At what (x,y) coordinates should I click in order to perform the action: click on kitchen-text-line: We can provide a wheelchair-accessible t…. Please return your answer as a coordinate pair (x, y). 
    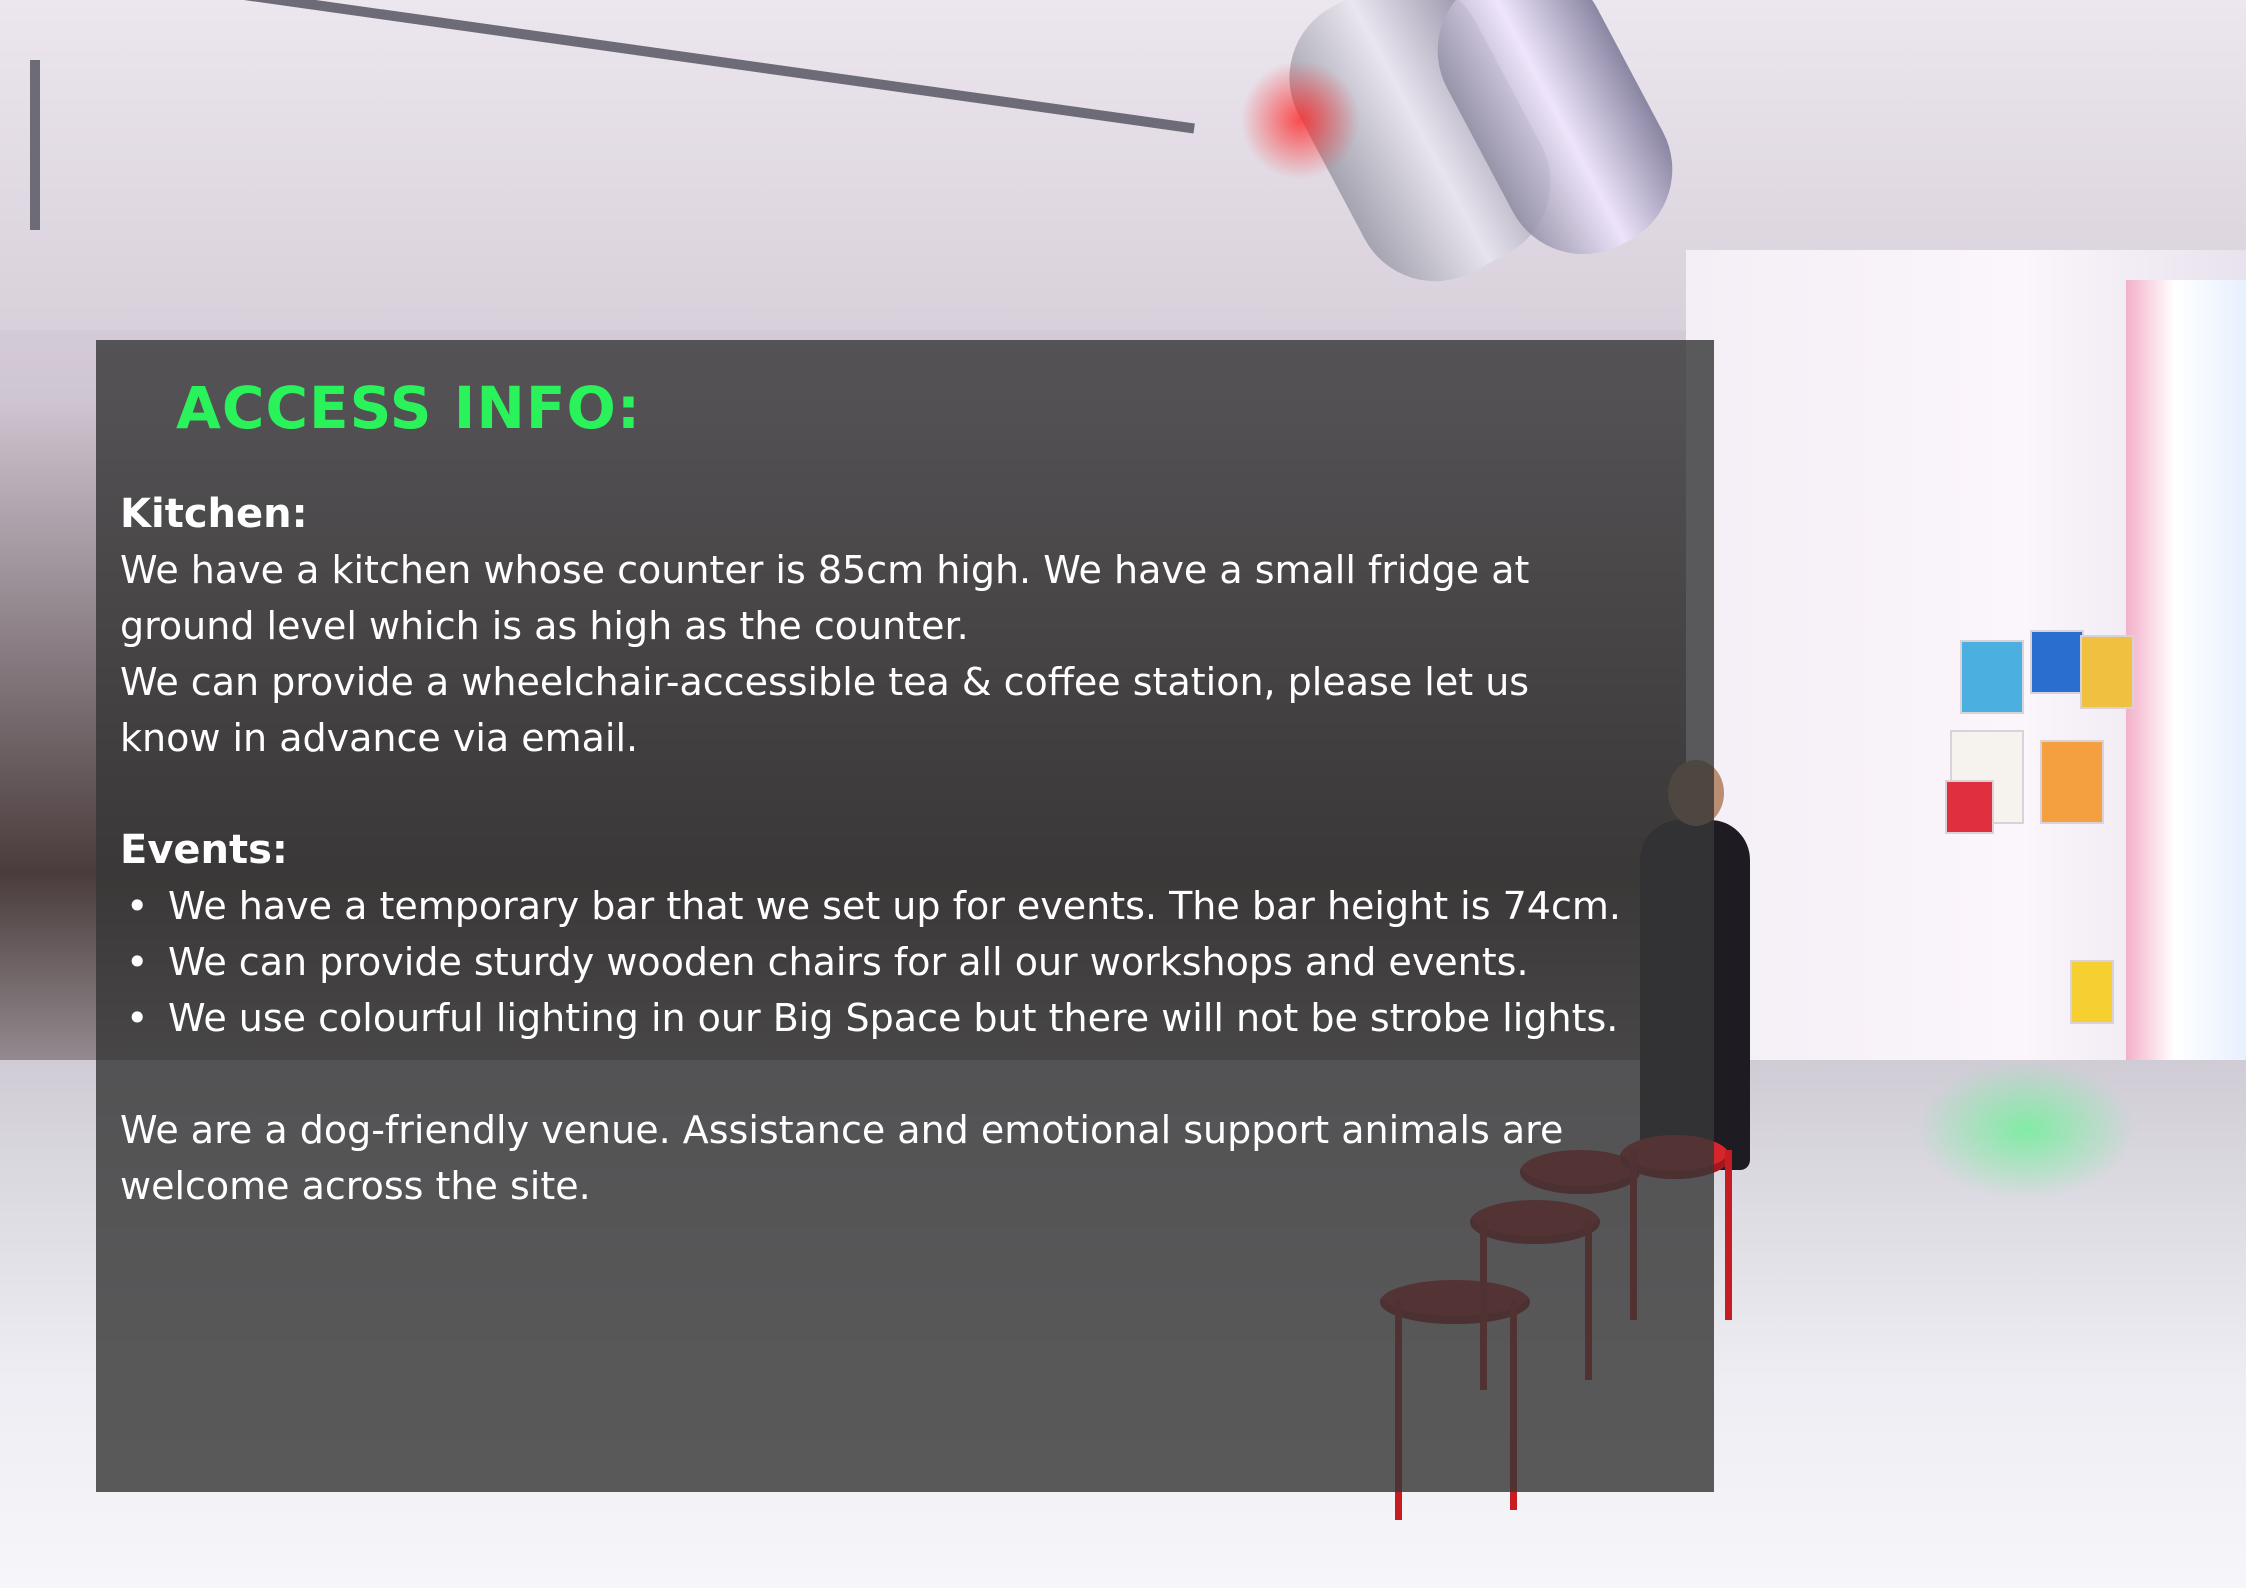
    Looking at the image, I should click on (825, 682).